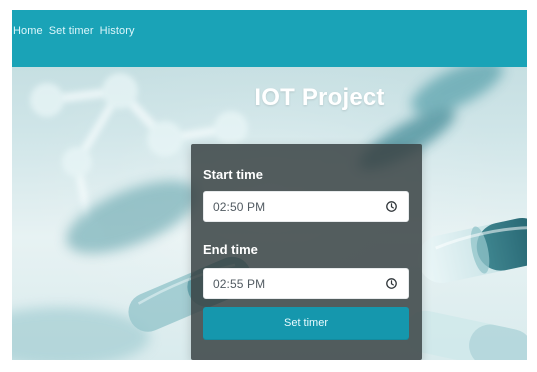 Image resolution: width=537 pixels, height=372 pixels. What do you see at coordinates (306, 283) in the screenshot?
I see `end-time-input: 02:55 PM` at bounding box center [306, 283].